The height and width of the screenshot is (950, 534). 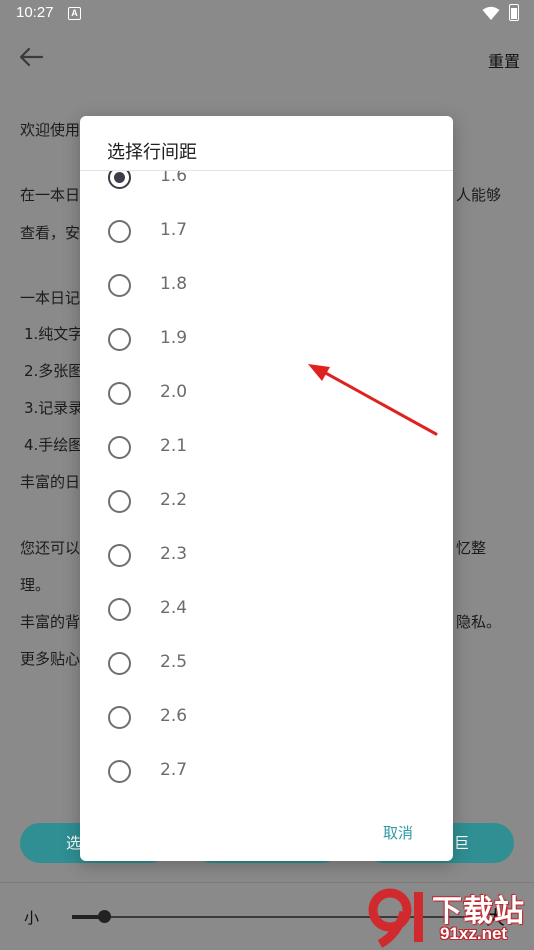 I want to click on line-spacing-option: 1.7, so click(x=266, y=232).